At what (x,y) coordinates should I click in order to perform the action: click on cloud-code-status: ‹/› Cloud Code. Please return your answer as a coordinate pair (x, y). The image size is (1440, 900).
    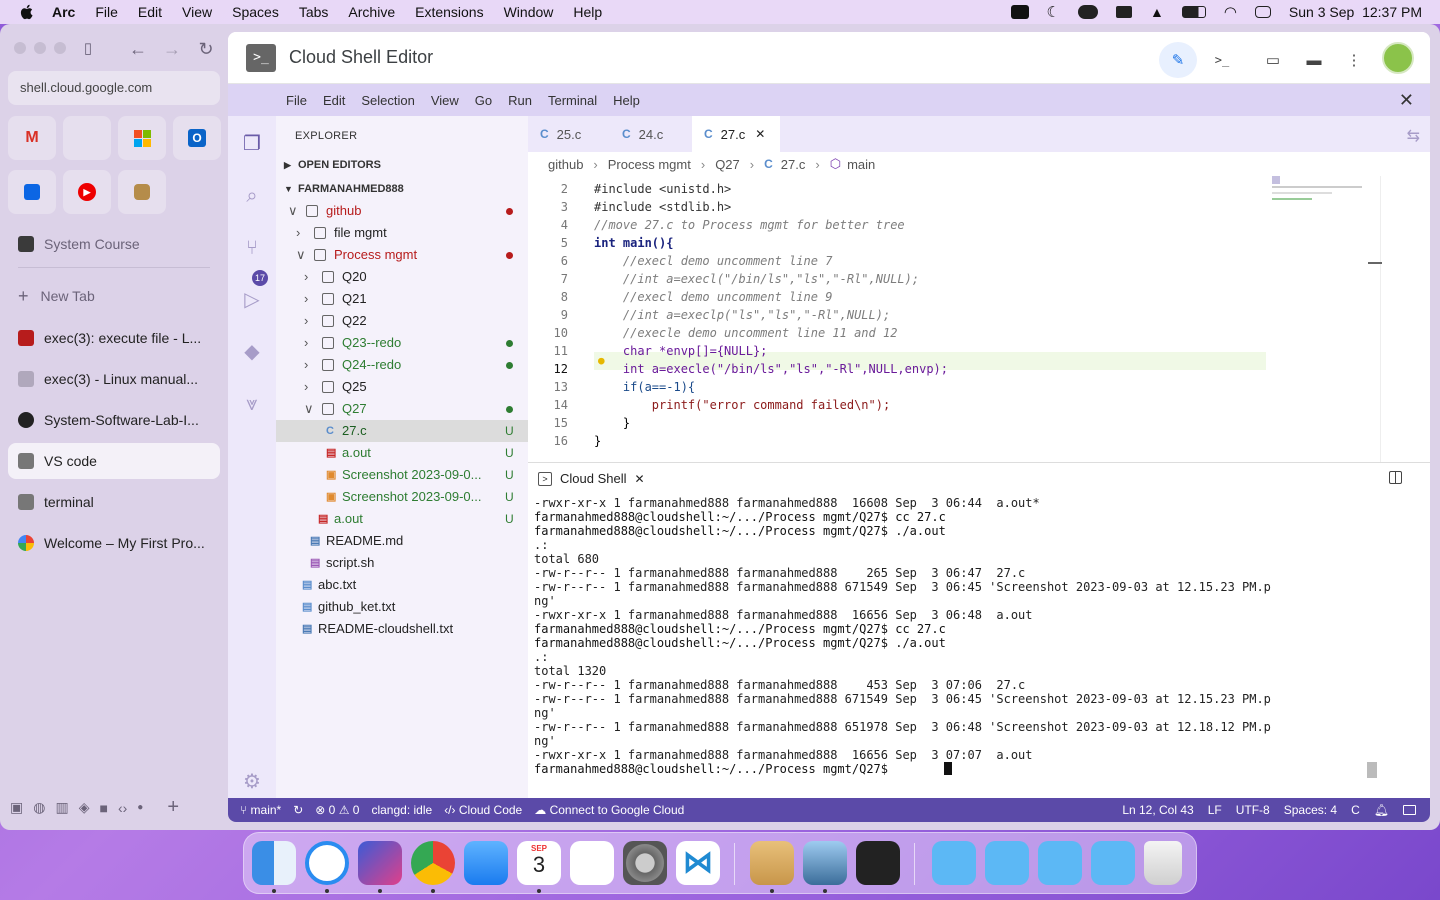
    Looking at the image, I should click on (483, 810).